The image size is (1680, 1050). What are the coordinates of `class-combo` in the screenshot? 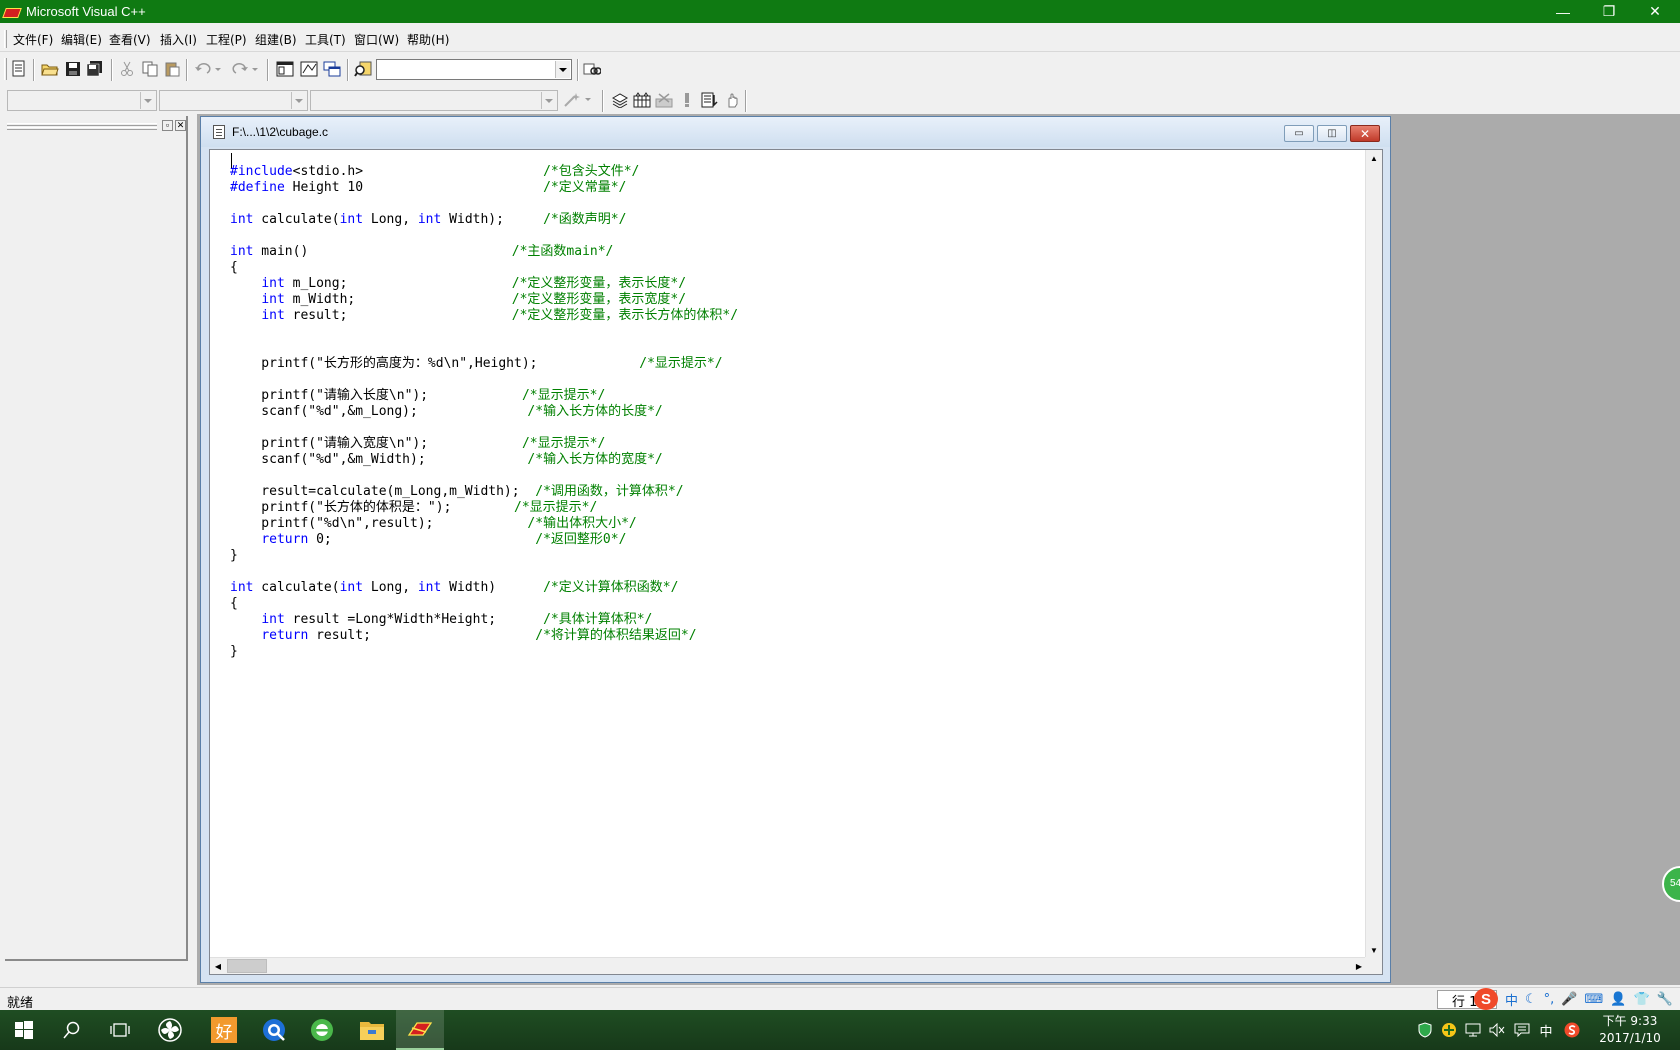 It's located at (82, 100).